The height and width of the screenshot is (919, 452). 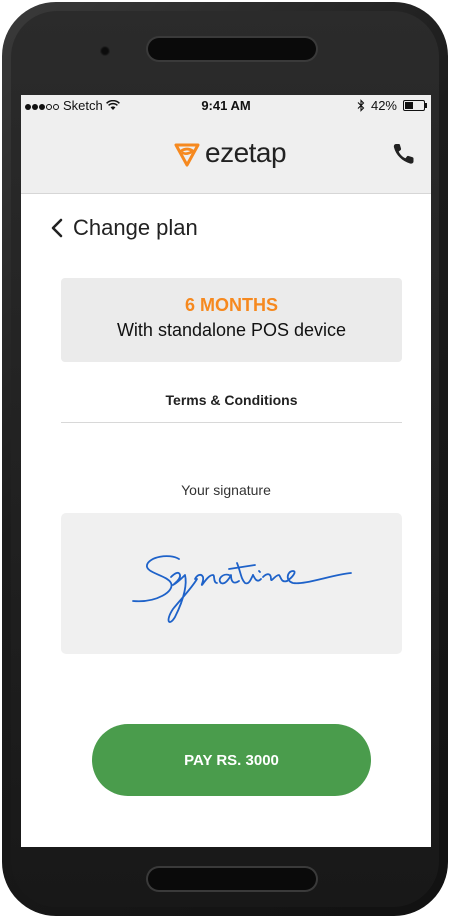 I want to click on bluetooth-icon, so click(x=361, y=105).